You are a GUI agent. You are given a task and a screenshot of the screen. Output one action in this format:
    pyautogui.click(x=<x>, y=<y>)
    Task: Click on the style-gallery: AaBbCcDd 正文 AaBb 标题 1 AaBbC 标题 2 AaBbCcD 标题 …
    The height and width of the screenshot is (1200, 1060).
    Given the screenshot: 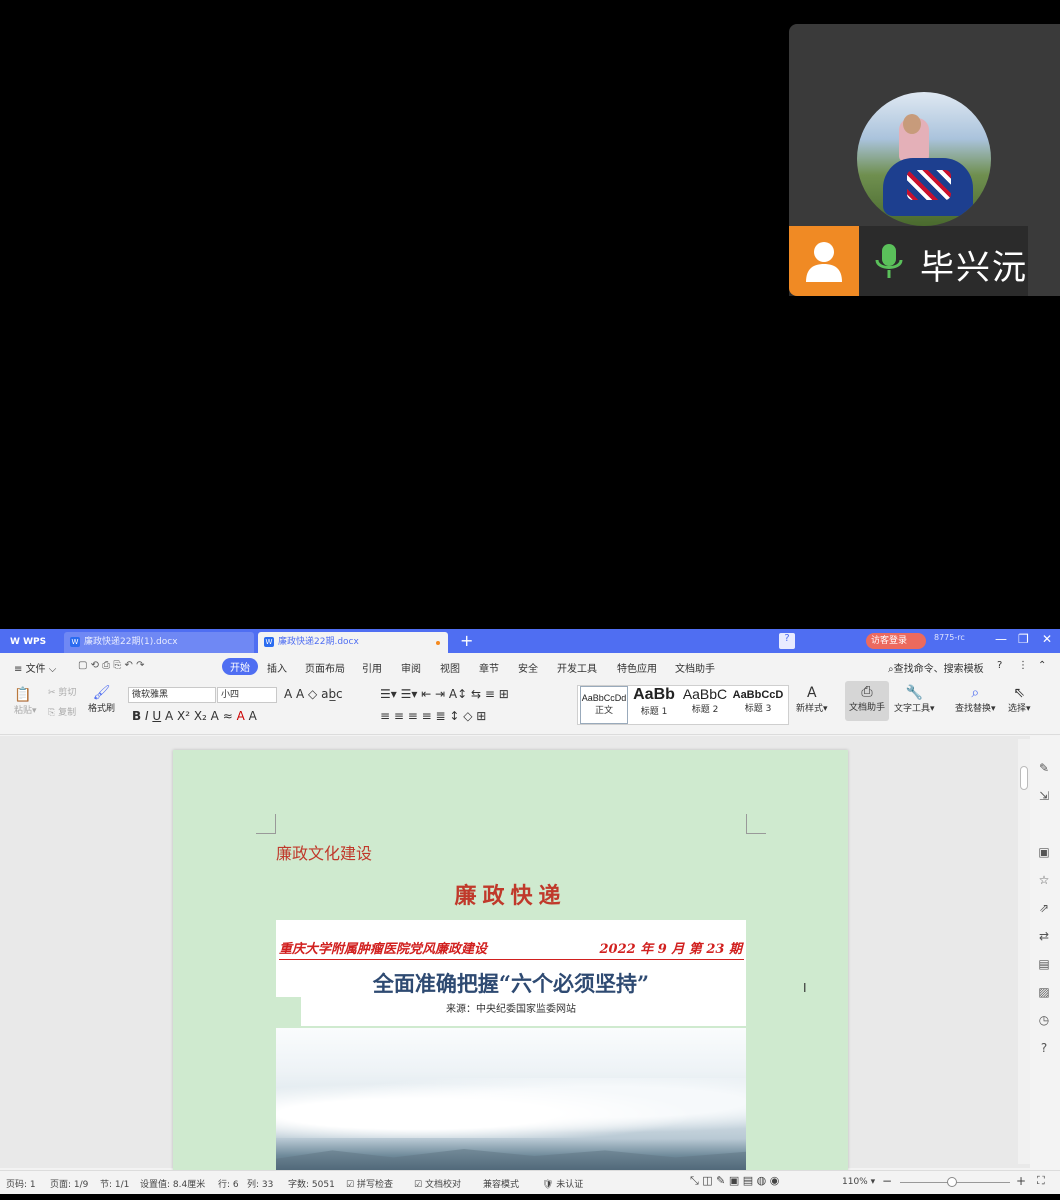 What is the action you would take?
    pyautogui.click(x=683, y=705)
    